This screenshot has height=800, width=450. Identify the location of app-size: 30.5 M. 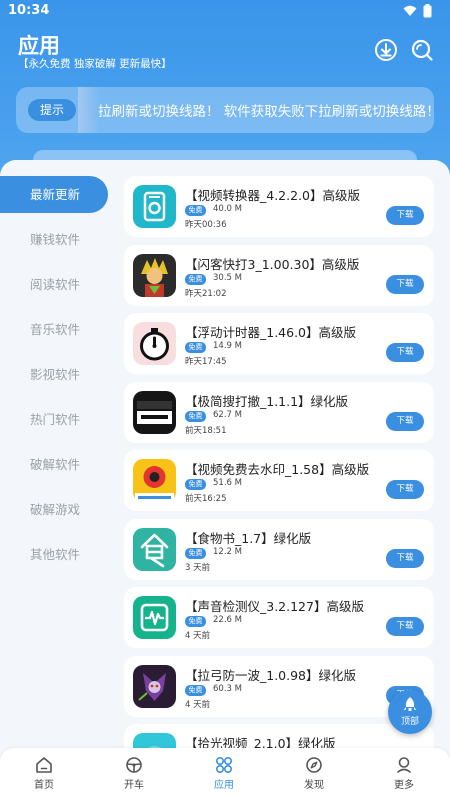
(227, 278).